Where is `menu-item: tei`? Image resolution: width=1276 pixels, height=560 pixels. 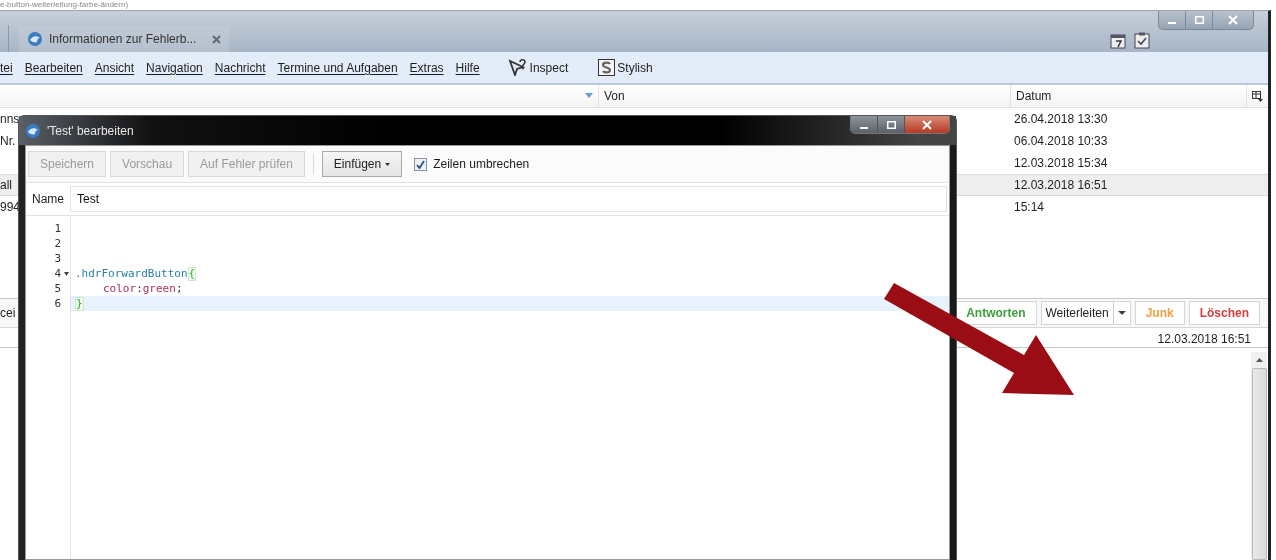
menu-item: tei is located at coordinates (6, 67).